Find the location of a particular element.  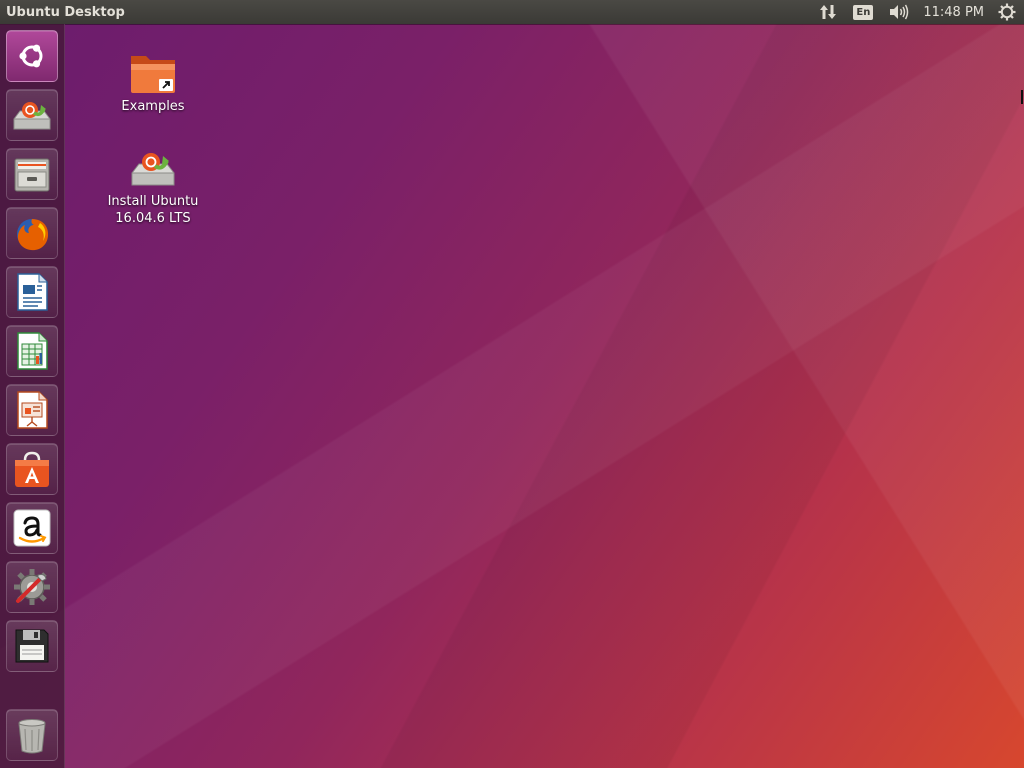

launcher-libreoffice-writer is located at coordinates (32, 292).